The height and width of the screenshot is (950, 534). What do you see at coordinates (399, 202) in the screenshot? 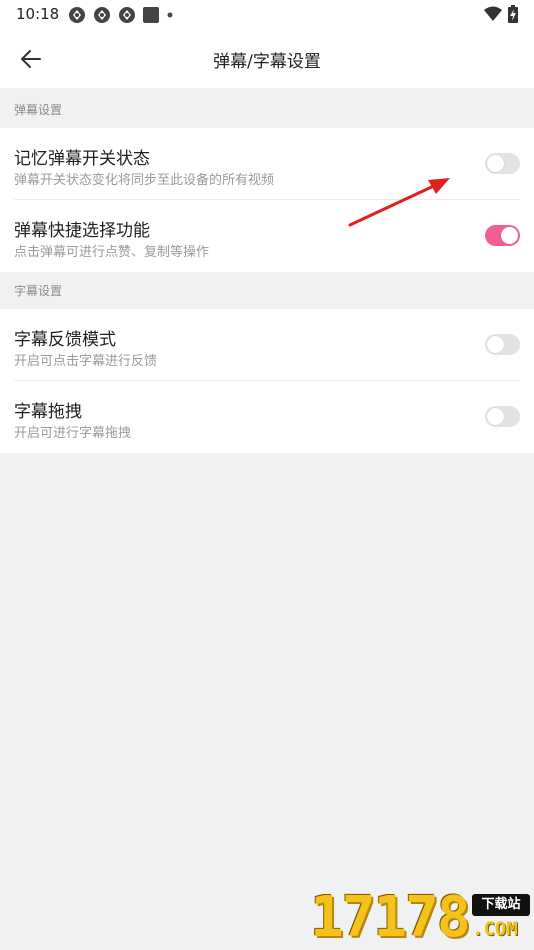
I see `annotation-arrow-icon` at bounding box center [399, 202].